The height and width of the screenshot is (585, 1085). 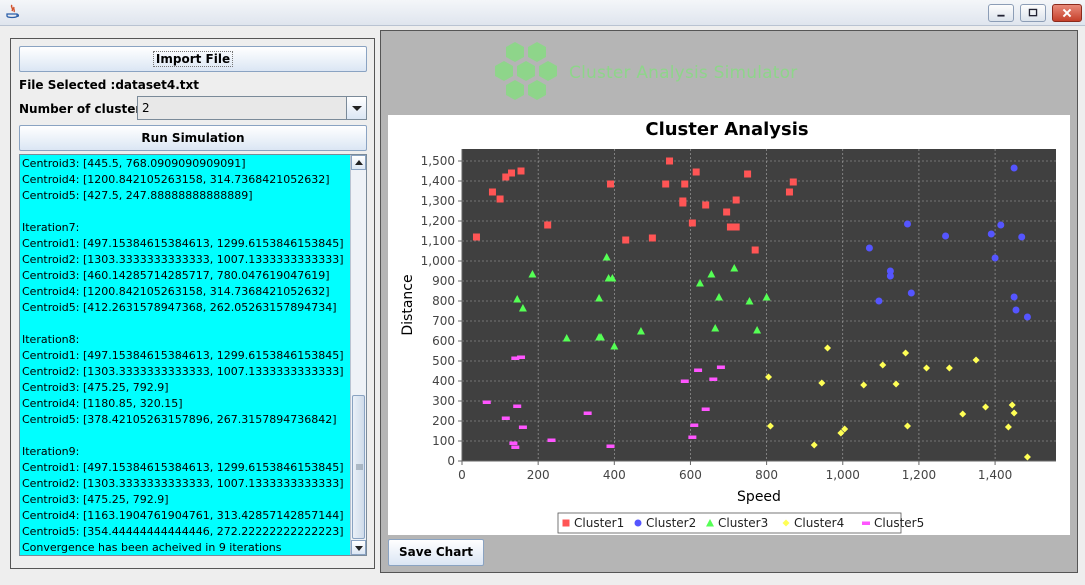 What do you see at coordinates (843, 475) in the screenshot?
I see `x-tick-label: 1,000` at bounding box center [843, 475].